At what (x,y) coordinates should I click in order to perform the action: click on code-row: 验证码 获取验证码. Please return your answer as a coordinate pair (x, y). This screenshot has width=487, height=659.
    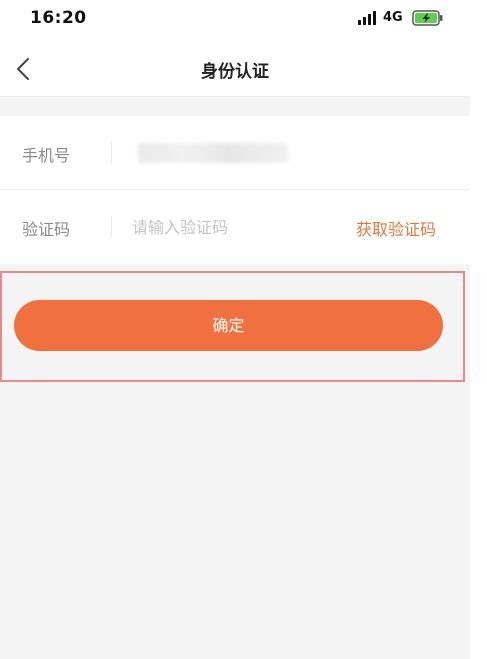
    Looking at the image, I should click on (235, 227).